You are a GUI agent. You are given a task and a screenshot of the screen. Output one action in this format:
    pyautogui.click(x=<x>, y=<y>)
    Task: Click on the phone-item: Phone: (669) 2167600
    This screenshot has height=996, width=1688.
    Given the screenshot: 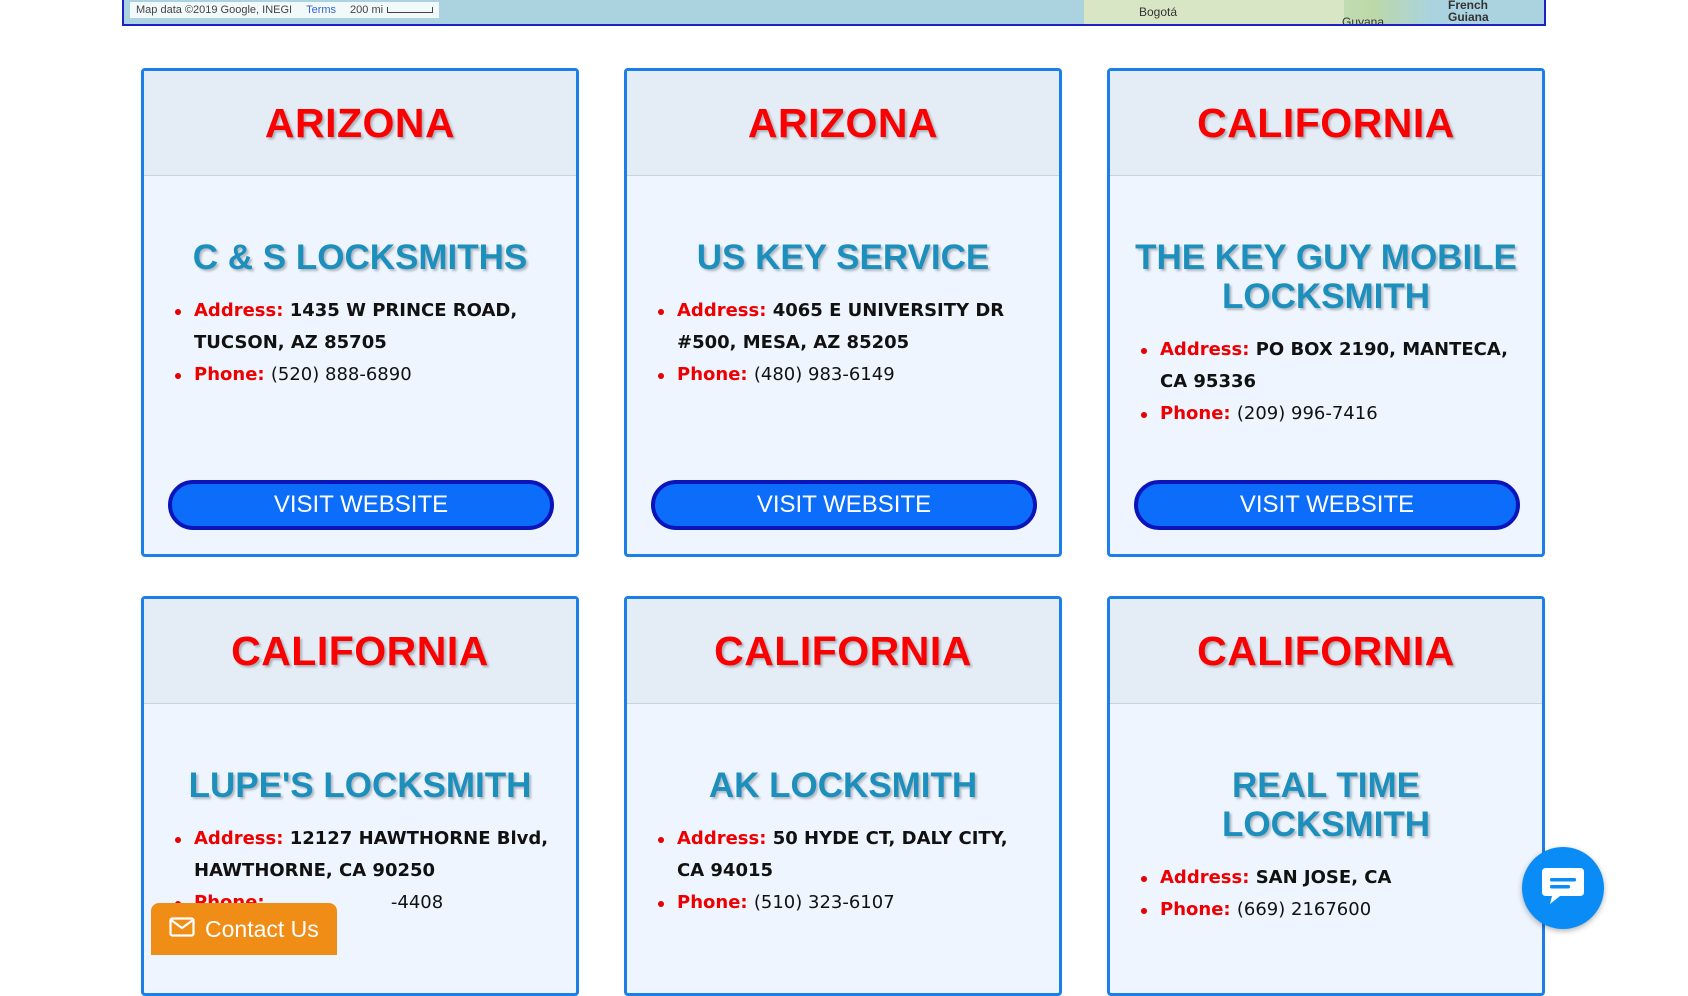 What is the action you would take?
    pyautogui.click(x=1331, y=910)
    